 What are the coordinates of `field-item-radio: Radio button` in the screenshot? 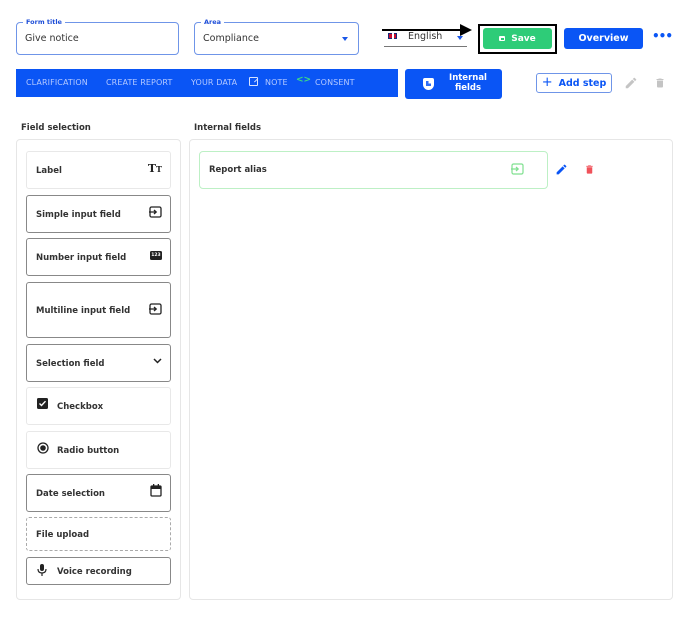 It's located at (98, 450).